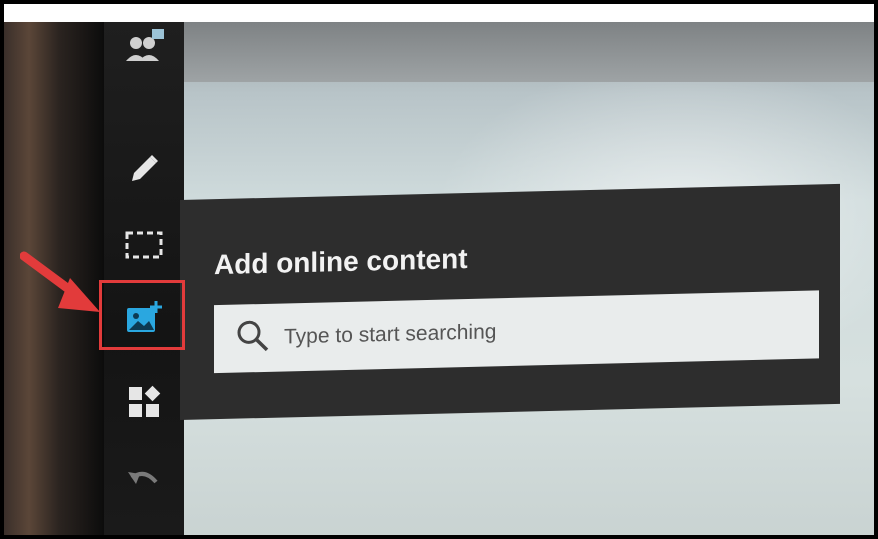 The image size is (878, 539). I want to click on widgets-icon, so click(144, 402).